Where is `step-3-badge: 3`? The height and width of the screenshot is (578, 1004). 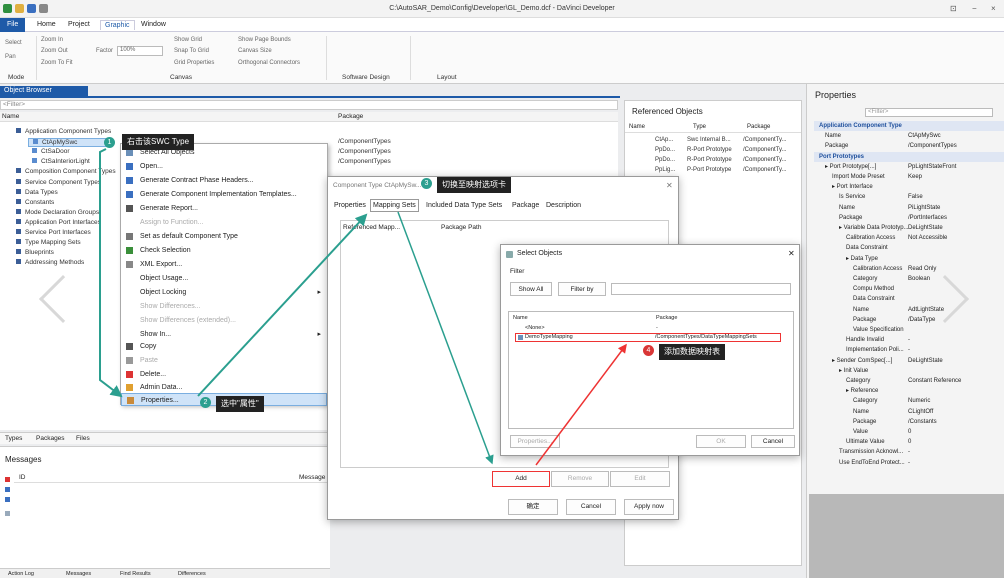 step-3-badge: 3 is located at coordinates (426, 183).